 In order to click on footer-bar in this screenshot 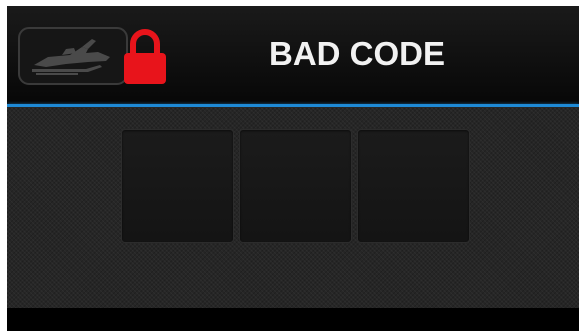, I will do `click(293, 319)`.